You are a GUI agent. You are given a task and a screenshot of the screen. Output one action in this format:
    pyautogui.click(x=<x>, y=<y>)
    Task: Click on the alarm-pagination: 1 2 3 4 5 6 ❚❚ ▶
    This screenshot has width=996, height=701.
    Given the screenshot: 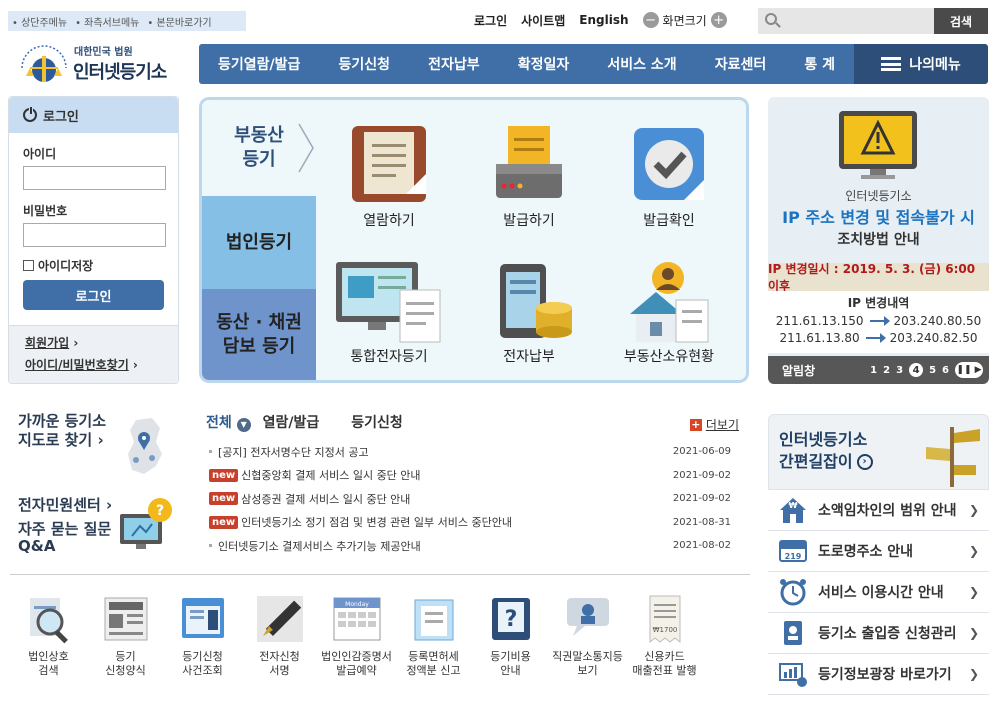 What is the action you would take?
    pyautogui.click(x=929, y=370)
    